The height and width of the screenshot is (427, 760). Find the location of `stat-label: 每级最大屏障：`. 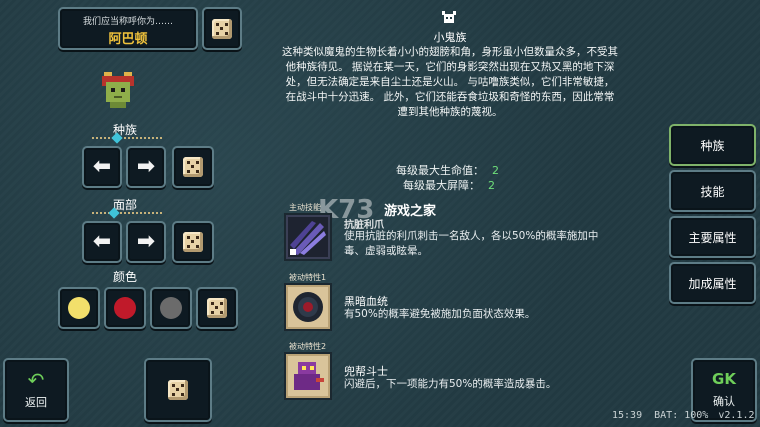

stat-label: 每级最大屏障： is located at coordinates (441, 185).